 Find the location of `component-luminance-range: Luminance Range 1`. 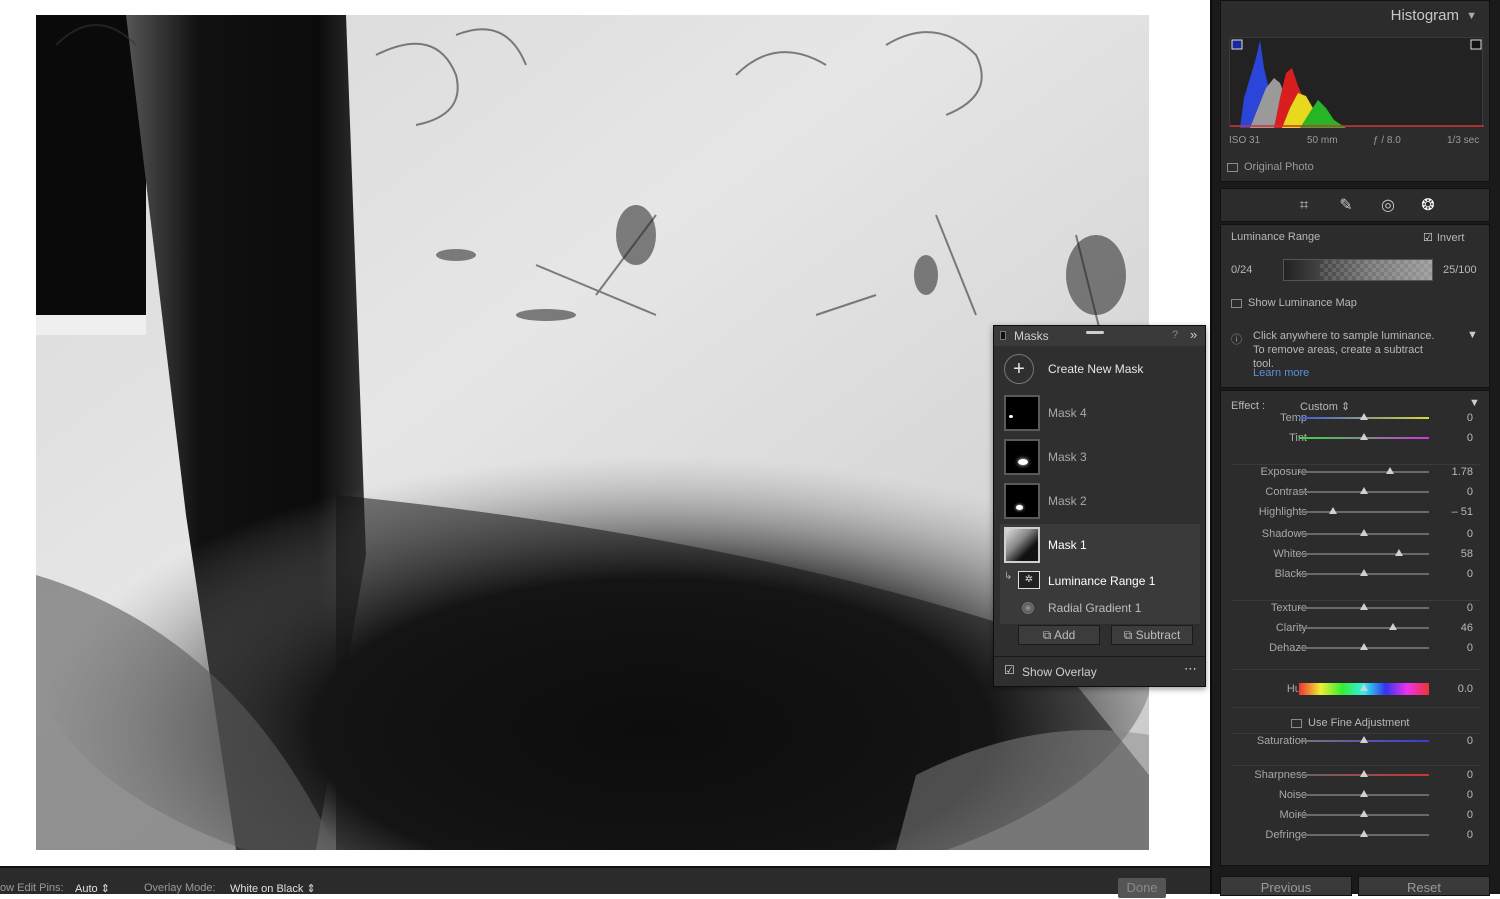

component-luminance-range: Luminance Range 1 is located at coordinates (1101, 581).